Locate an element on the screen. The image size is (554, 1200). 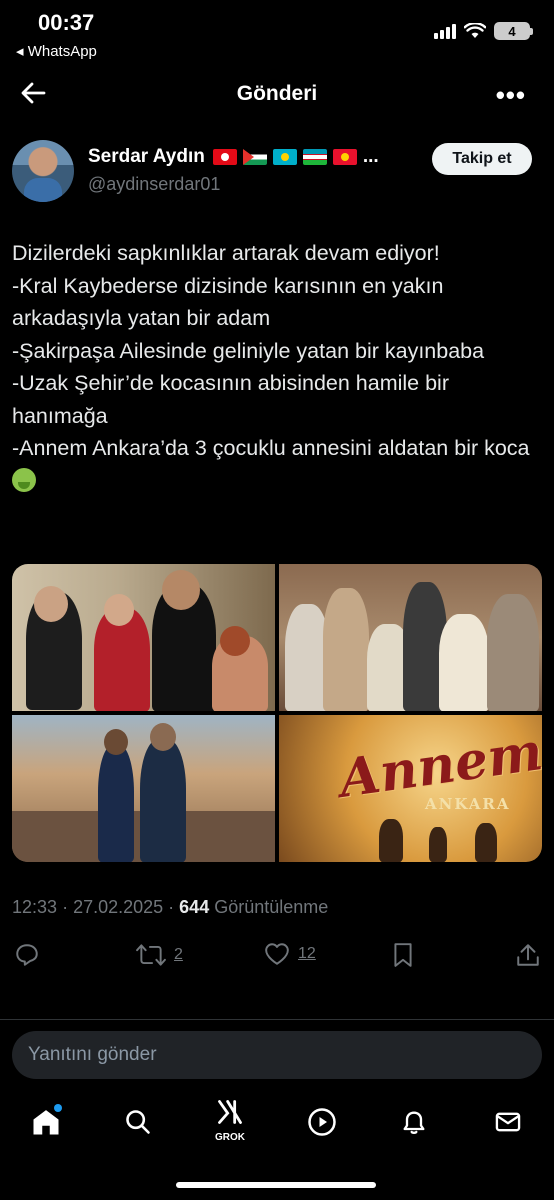
nav-messages is located at coordinates (508, 1122).